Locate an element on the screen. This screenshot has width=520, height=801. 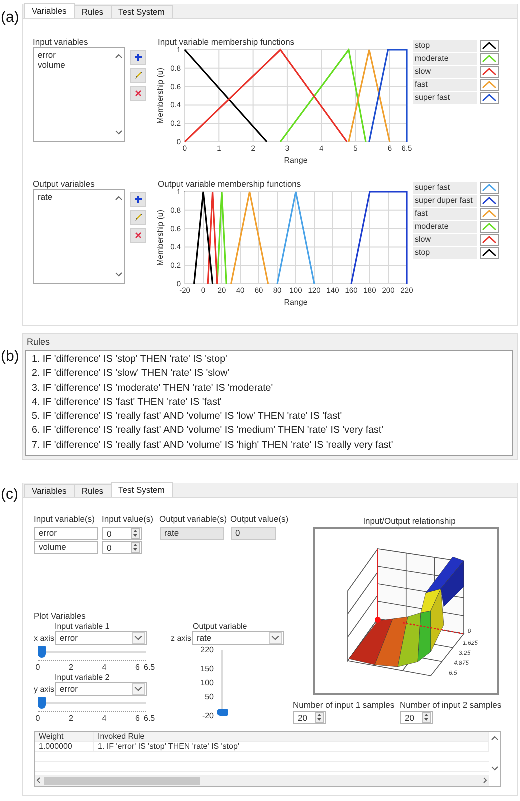
dropdown: rate is located at coordinates (238, 638).